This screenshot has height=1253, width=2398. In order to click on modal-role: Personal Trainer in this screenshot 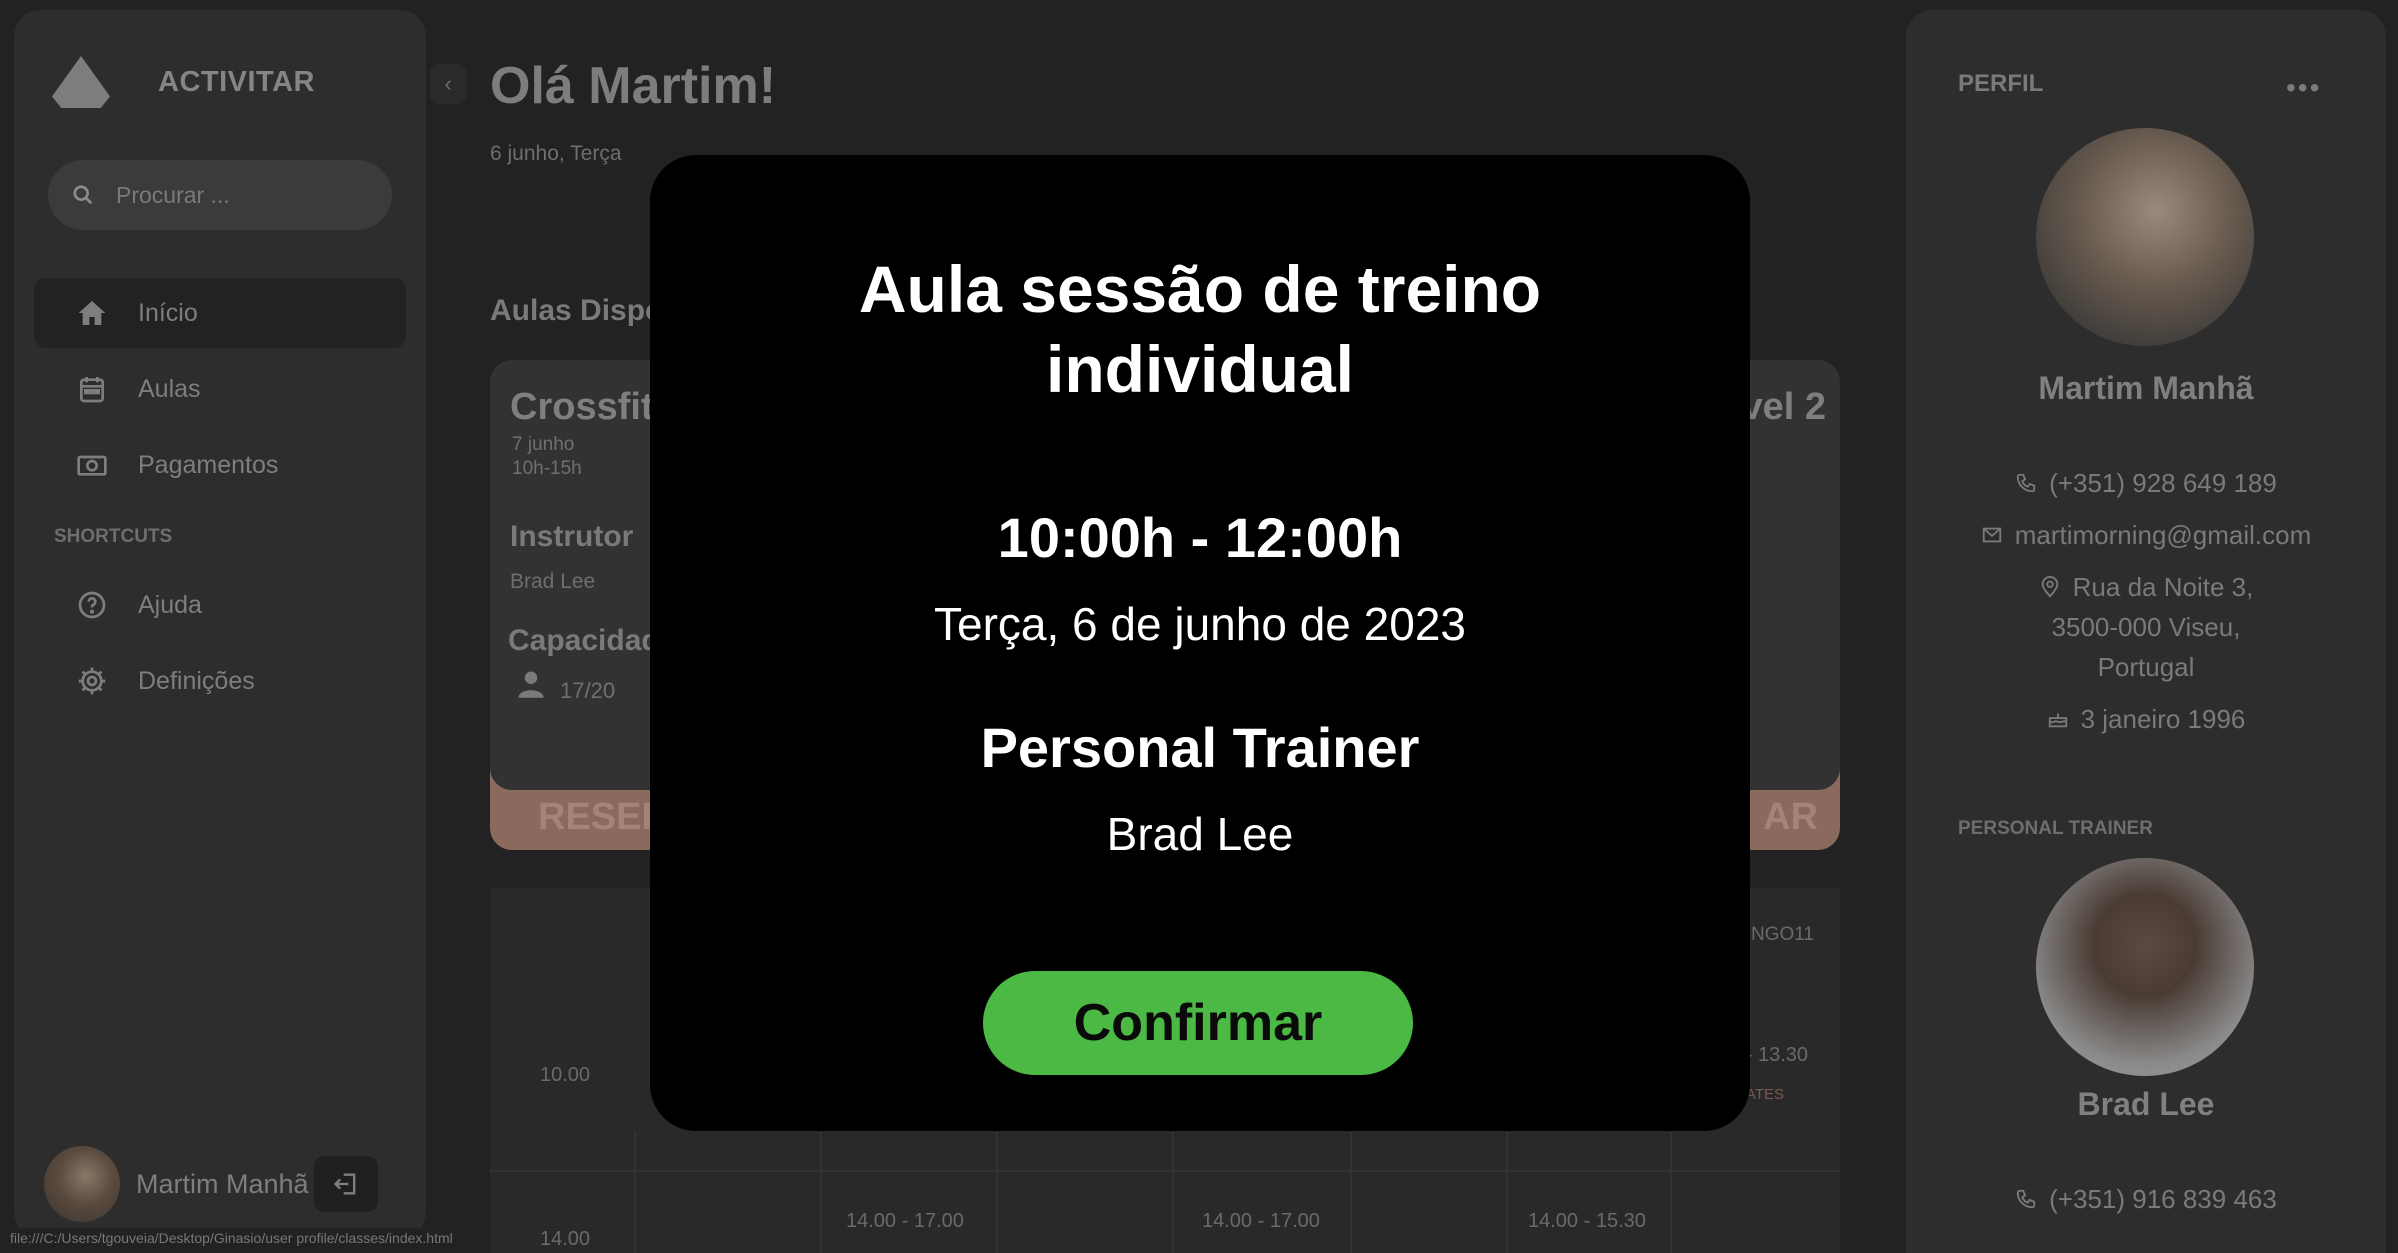, I will do `click(1200, 747)`.